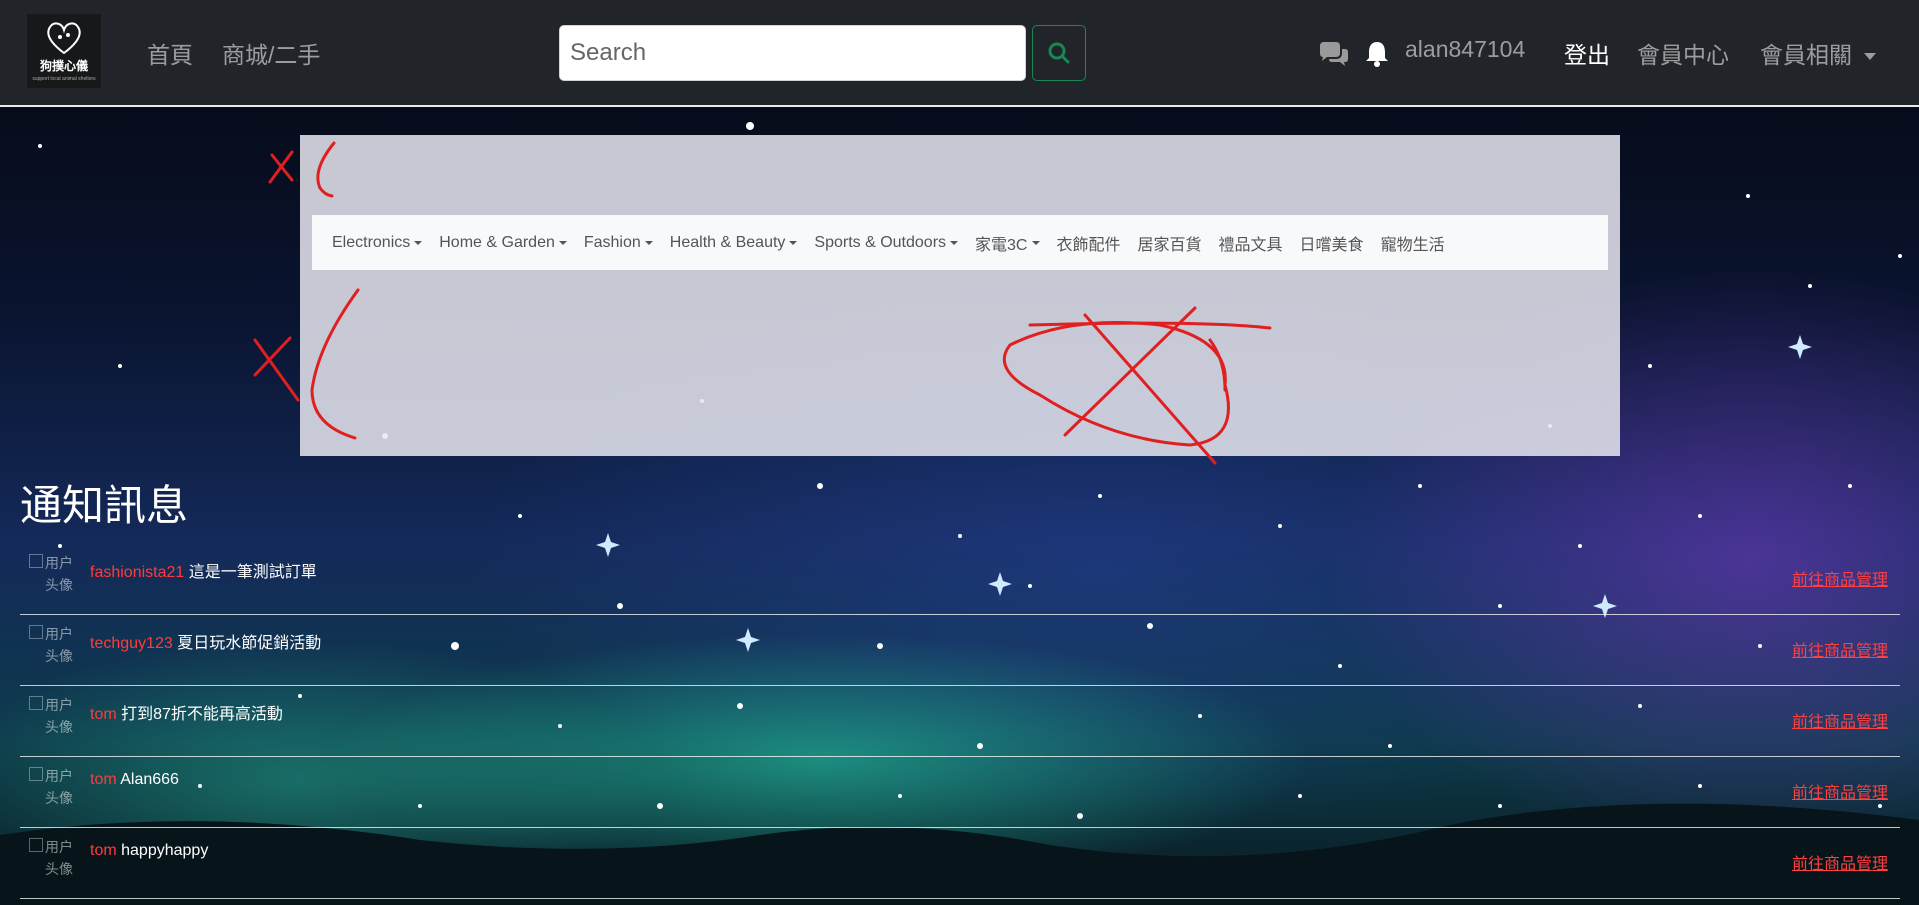 The image size is (1919, 905). I want to click on category-label: Fashion, so click(612, 242).